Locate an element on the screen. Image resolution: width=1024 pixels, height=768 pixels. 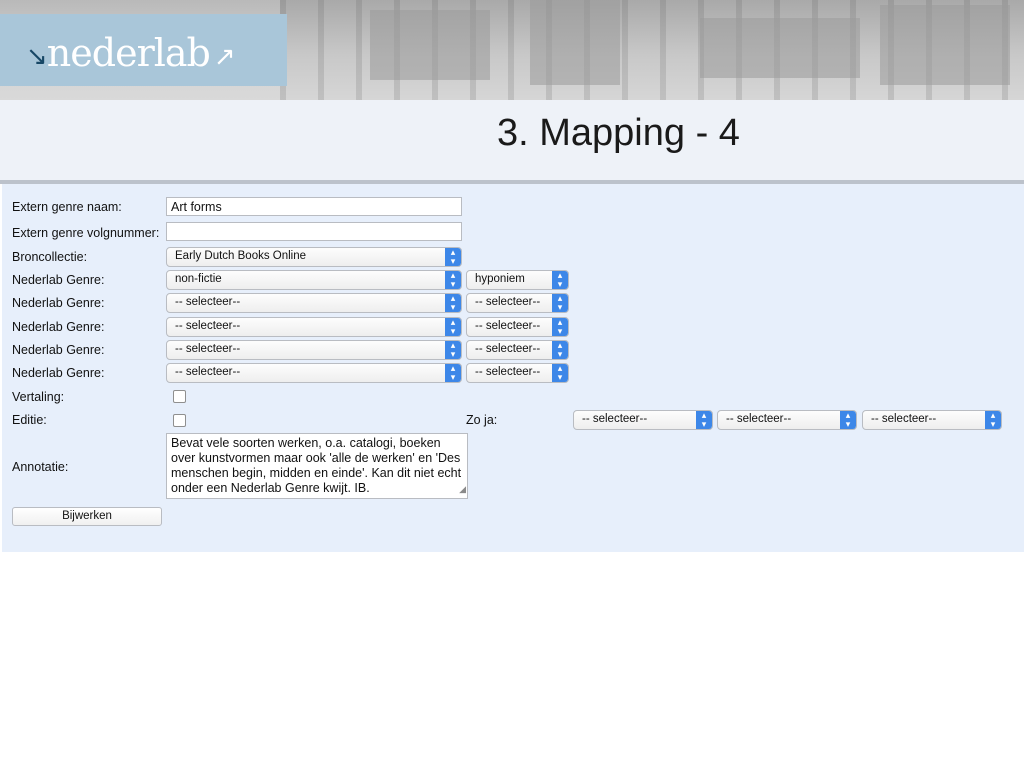
logo-text: nederlab is located at coordinates (128, 53).